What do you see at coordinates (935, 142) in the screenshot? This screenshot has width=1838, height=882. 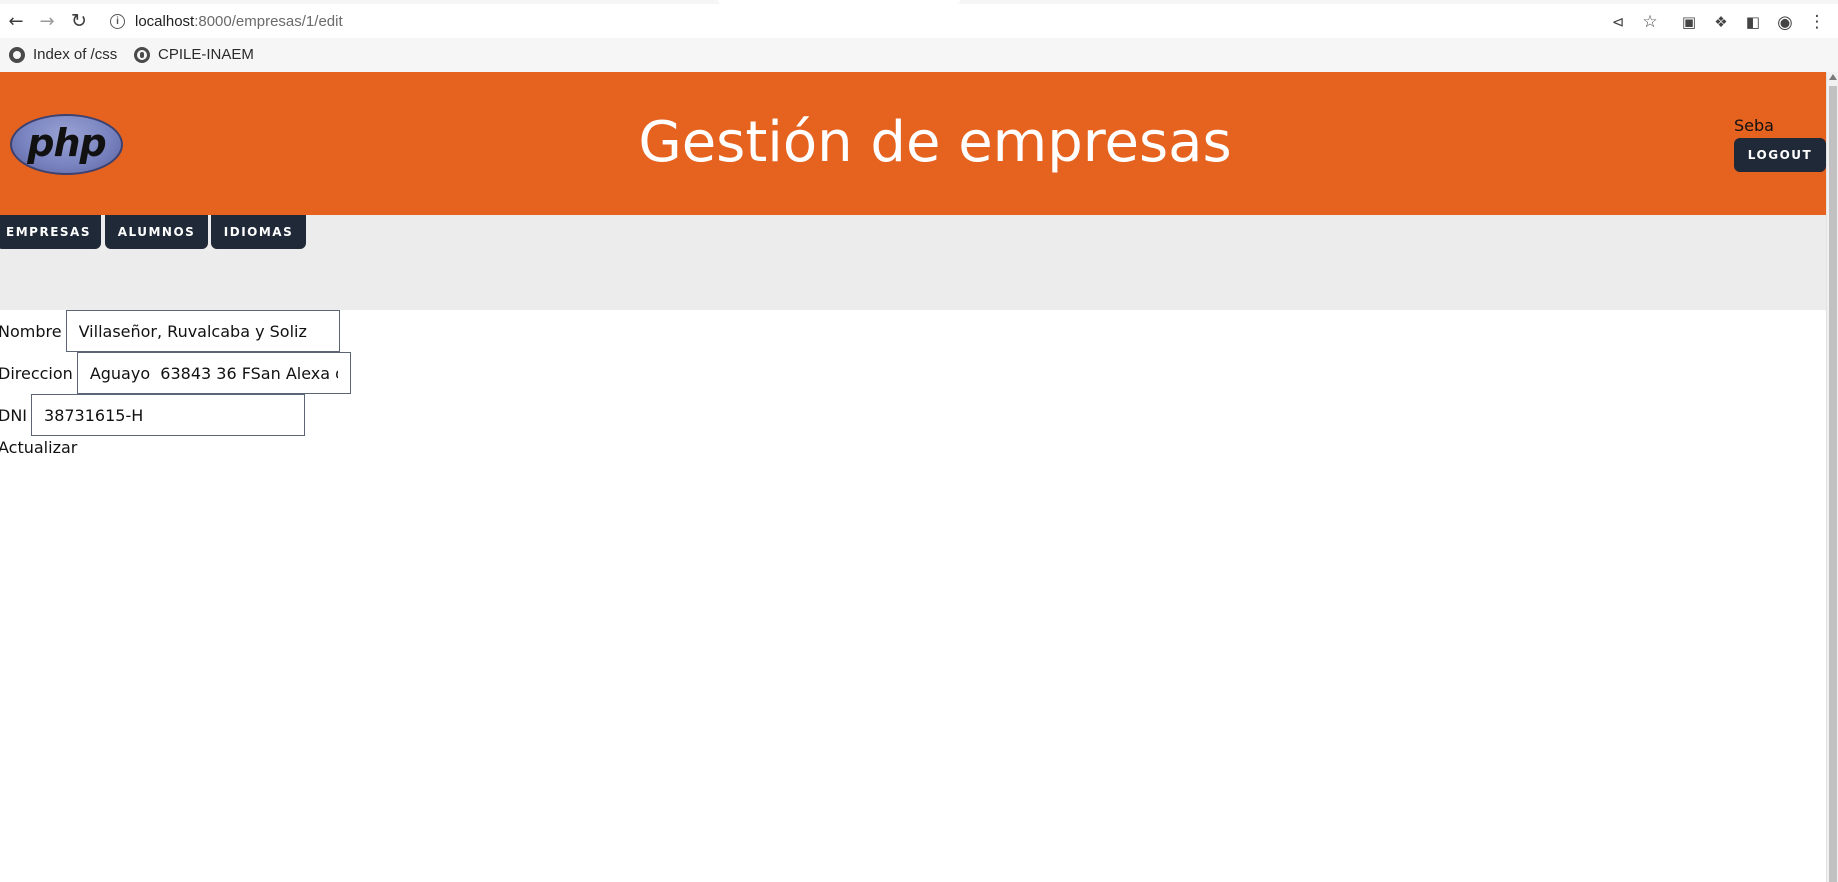 I see `page-title: Gestión de empresas` at bounding box center [935, 142].